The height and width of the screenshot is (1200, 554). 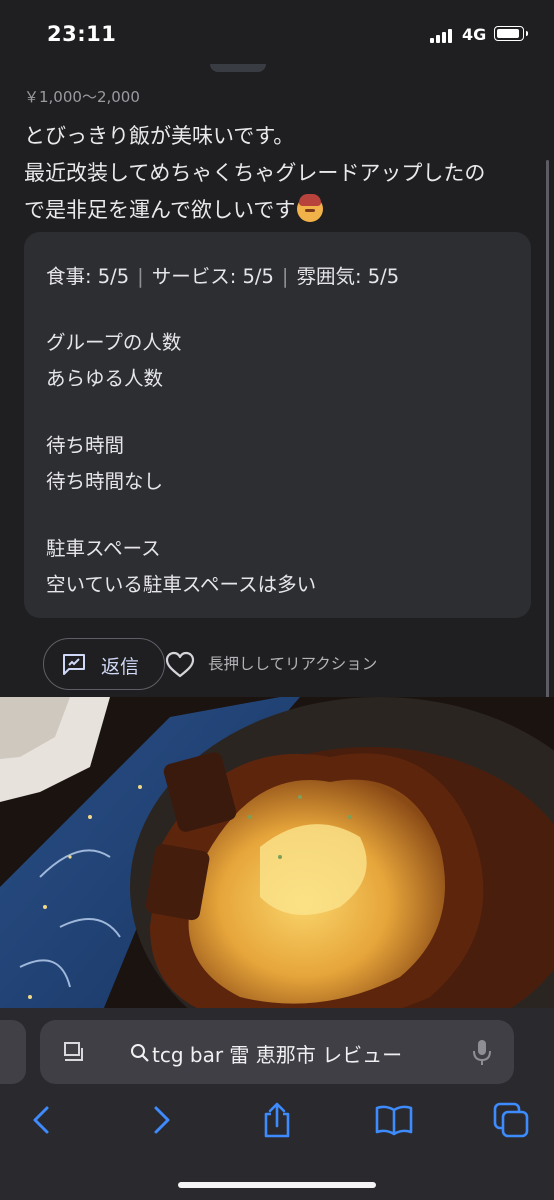 I want to click on forward-icon, so click(x=161, y=1120).